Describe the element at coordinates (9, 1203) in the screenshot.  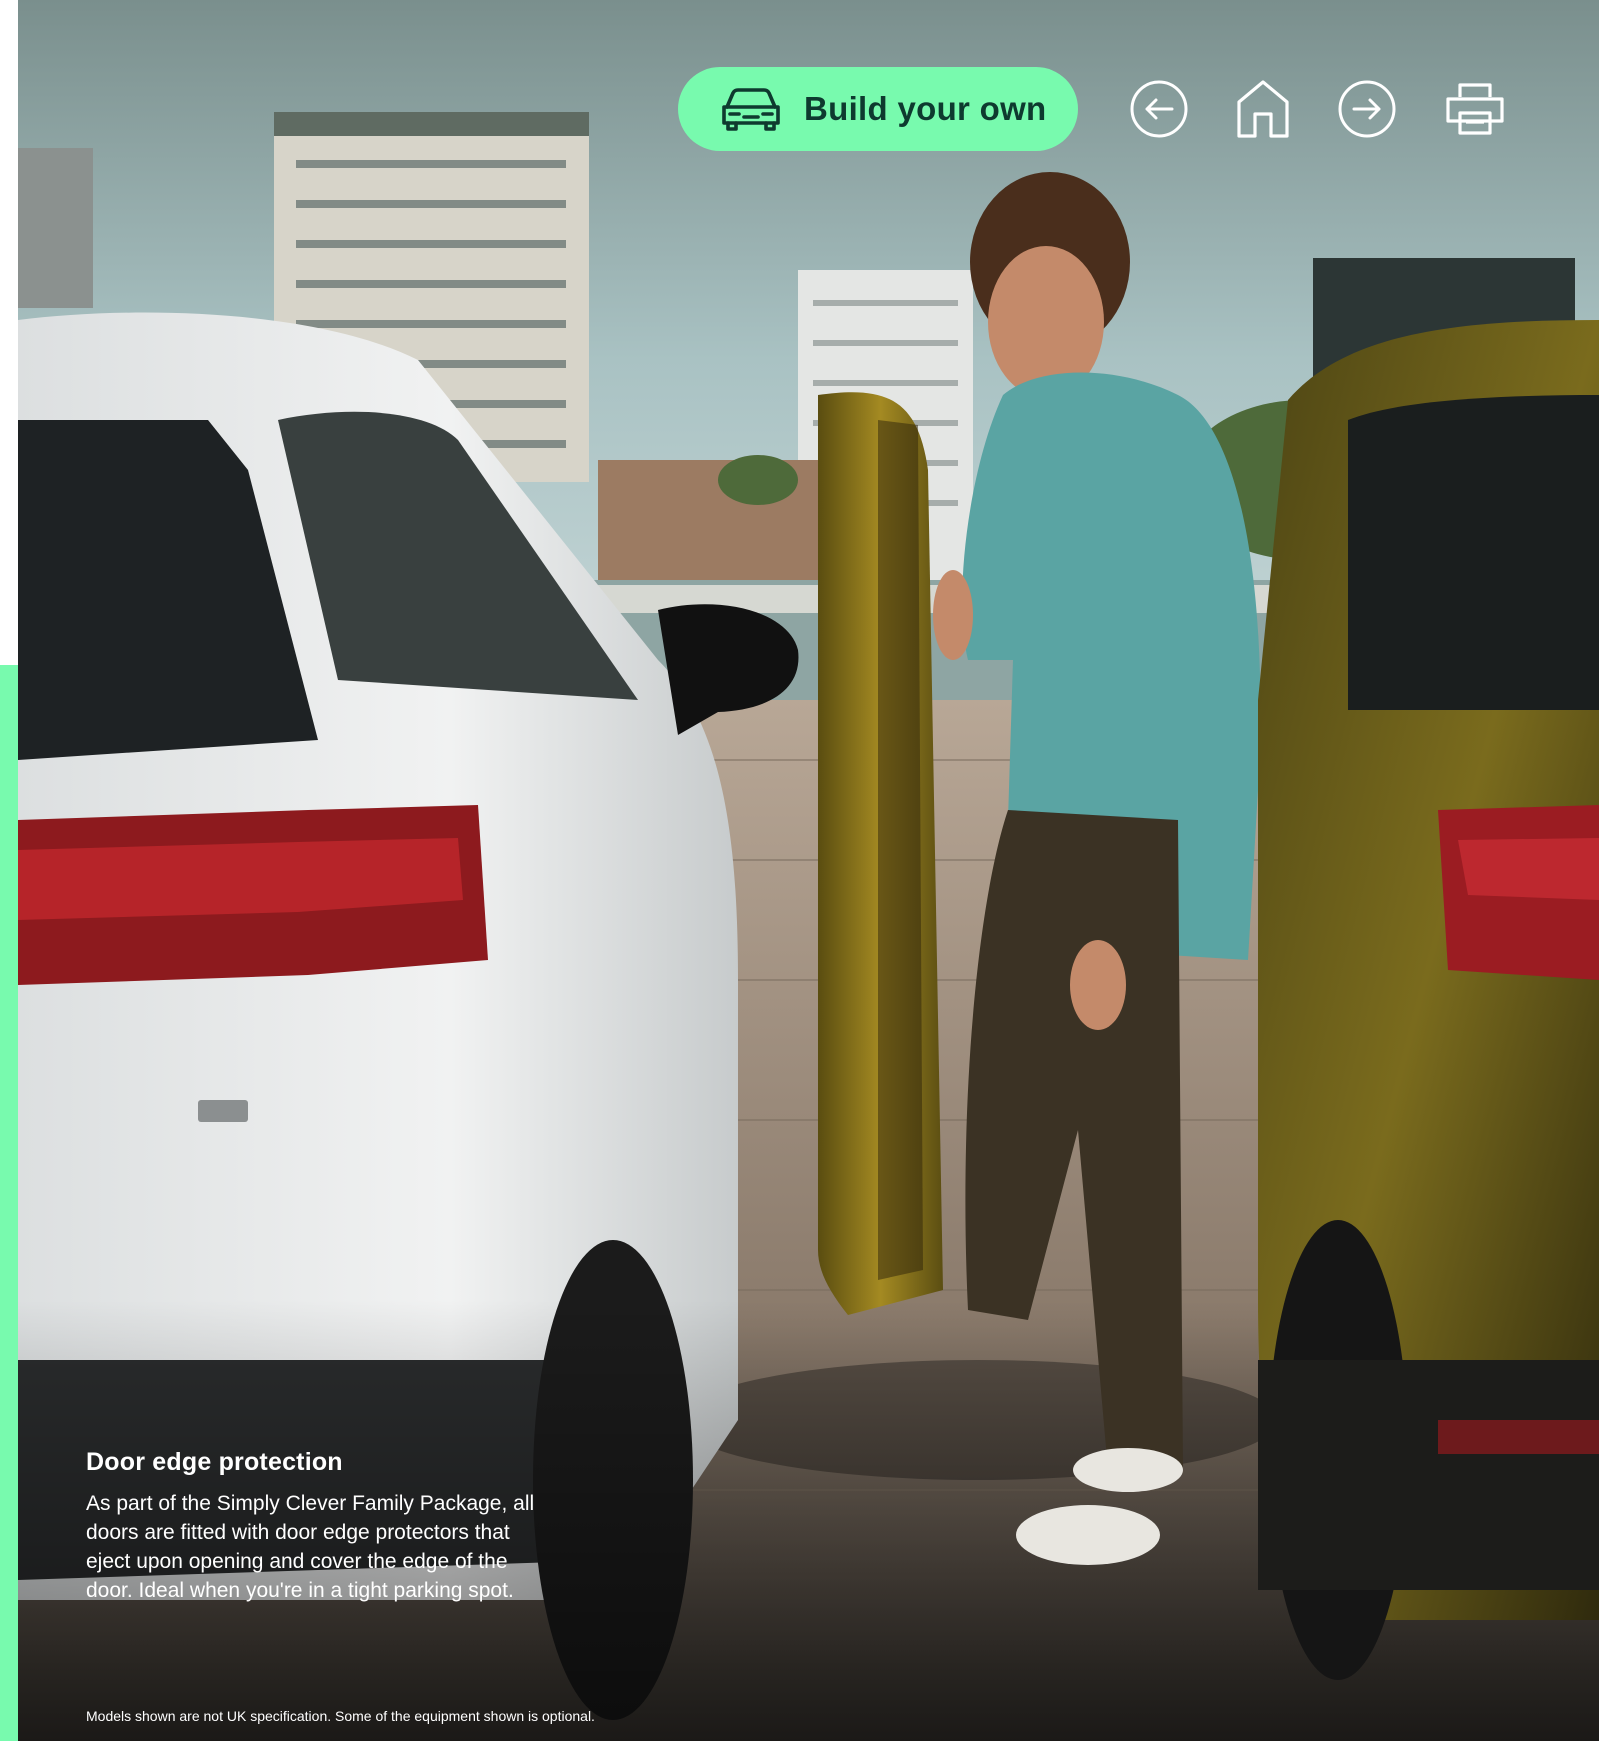
I see `accent-bar` at that location.